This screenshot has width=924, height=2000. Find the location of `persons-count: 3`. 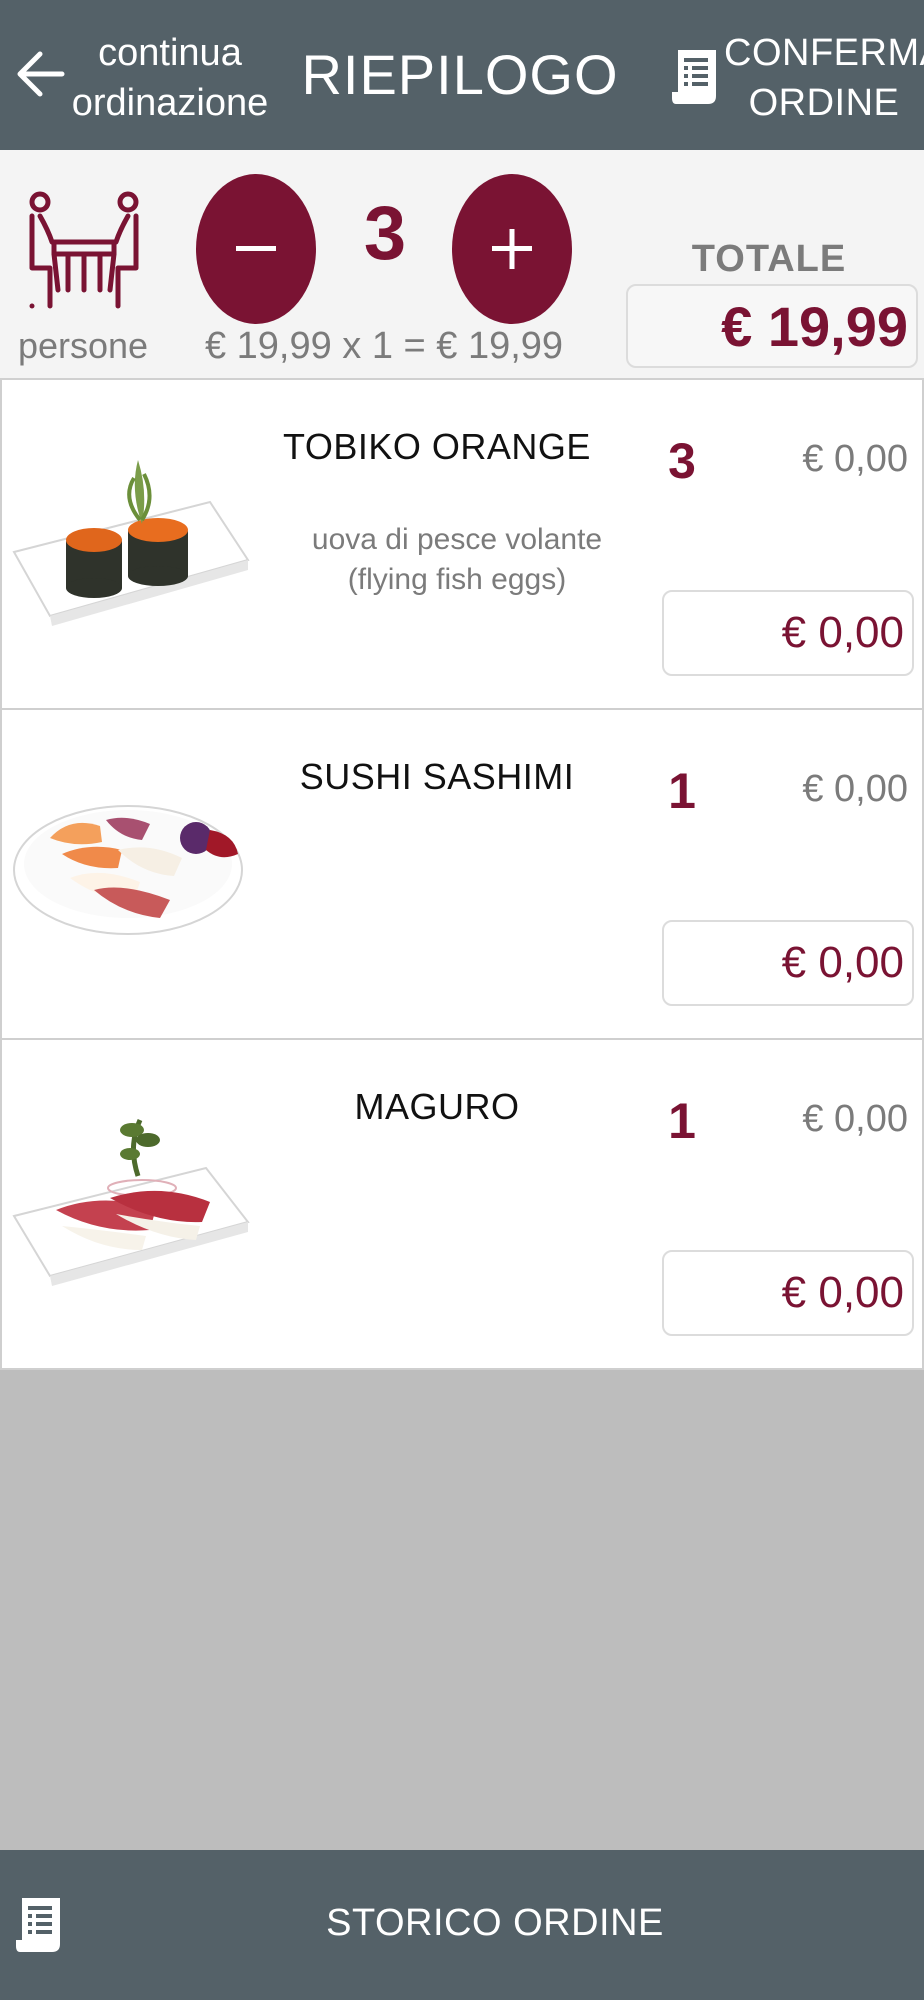

persons-count: 3 is located at coordinates (385, 233).